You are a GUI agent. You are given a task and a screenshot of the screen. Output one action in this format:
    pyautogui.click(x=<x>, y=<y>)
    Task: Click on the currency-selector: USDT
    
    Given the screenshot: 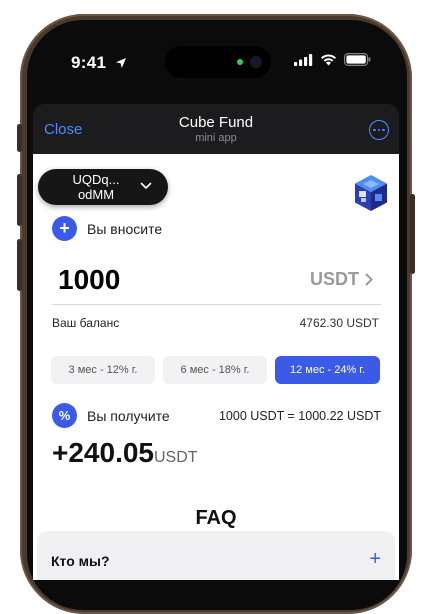 What is the action you would take?
    pyautogui.click(x=341, y=279)
    